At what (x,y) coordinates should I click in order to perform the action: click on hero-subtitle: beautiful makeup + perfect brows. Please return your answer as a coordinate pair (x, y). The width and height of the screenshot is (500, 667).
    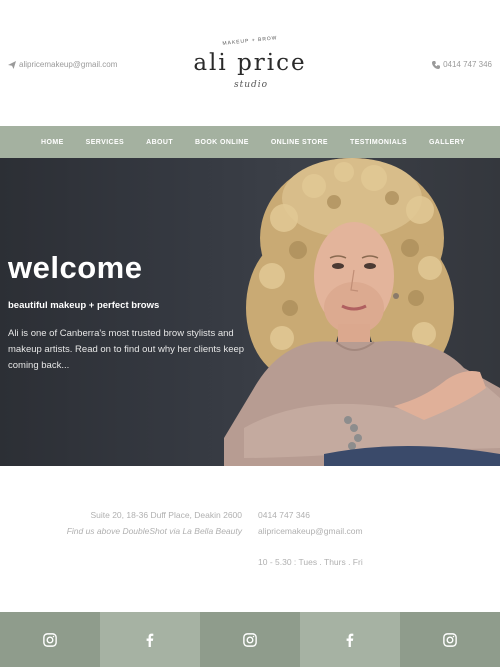
    Looking at the image, I should click on (84, 305).